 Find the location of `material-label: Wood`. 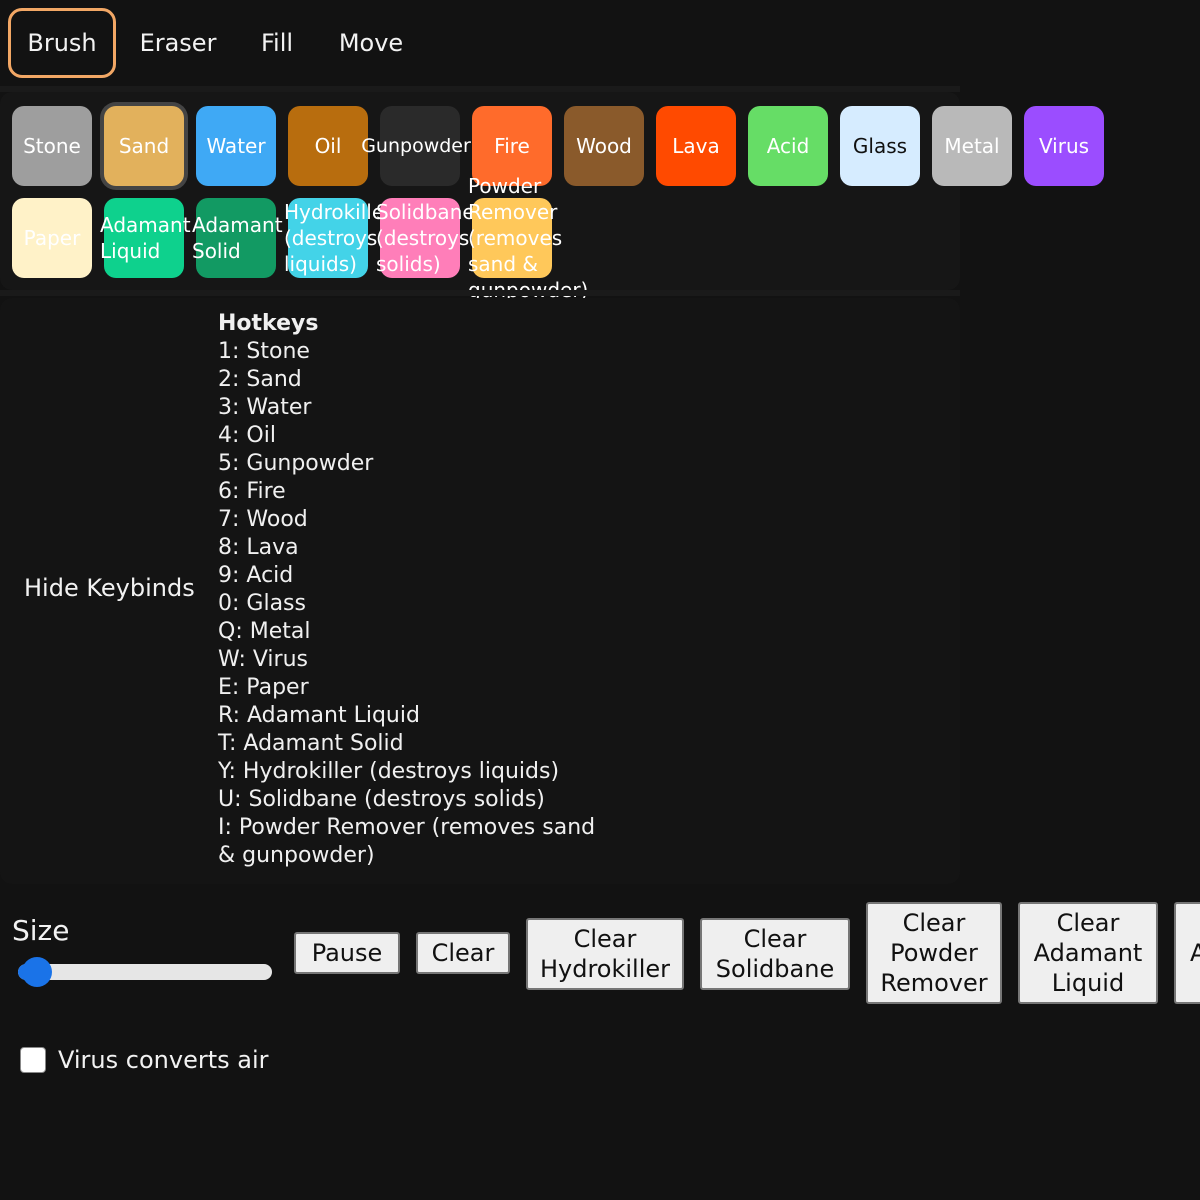

material-label: Wood is located at coordinates (604, 146).